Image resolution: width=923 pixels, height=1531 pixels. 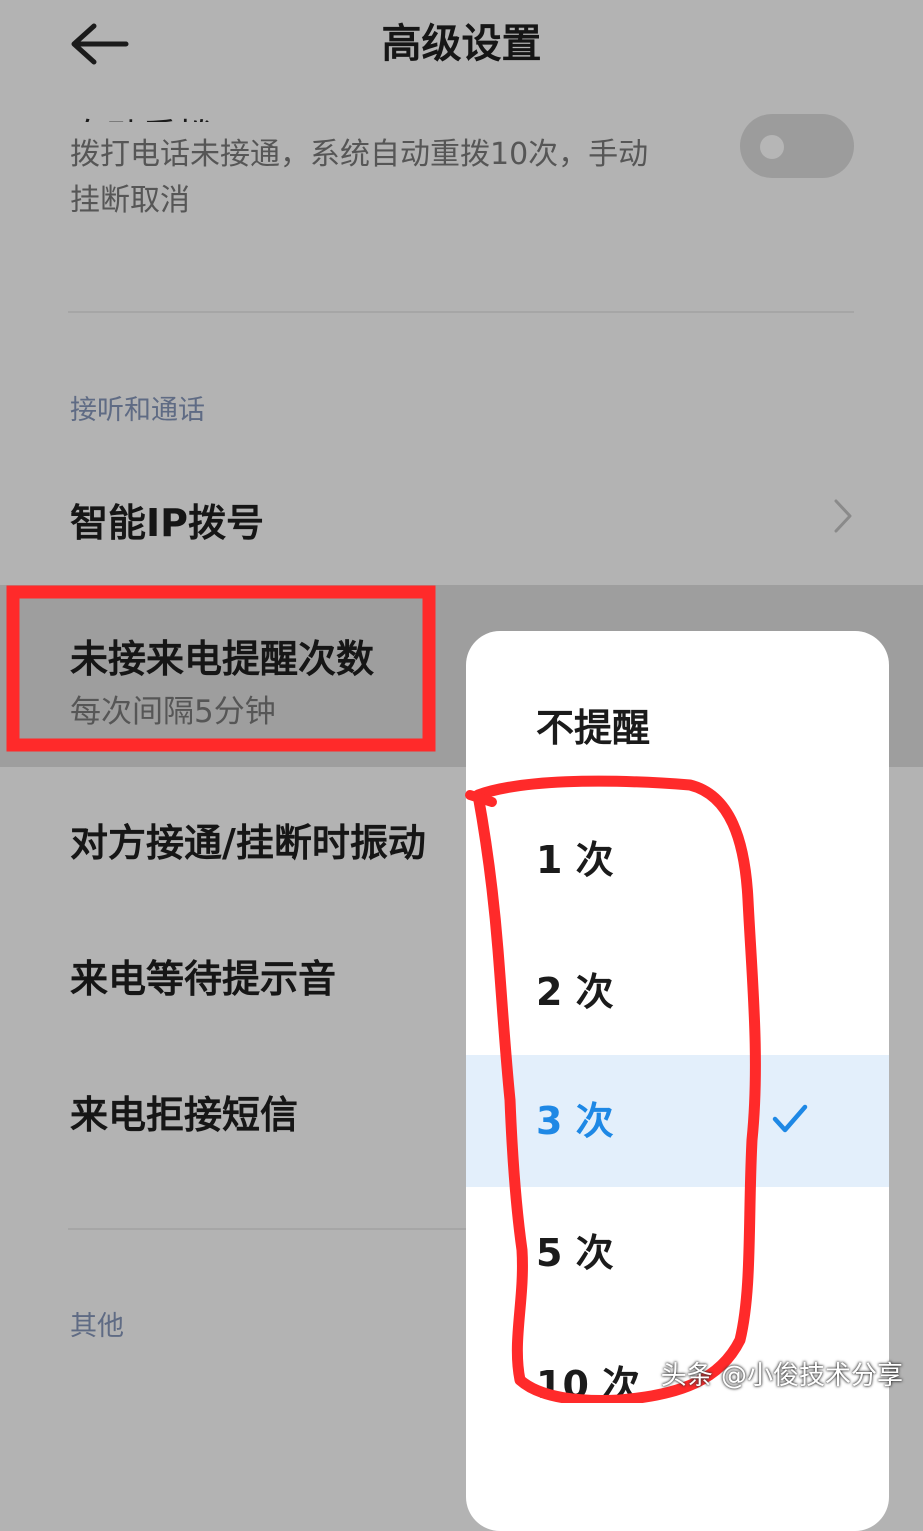 I want to click on section-label-other: 其他, so click(x=97, y=1326).